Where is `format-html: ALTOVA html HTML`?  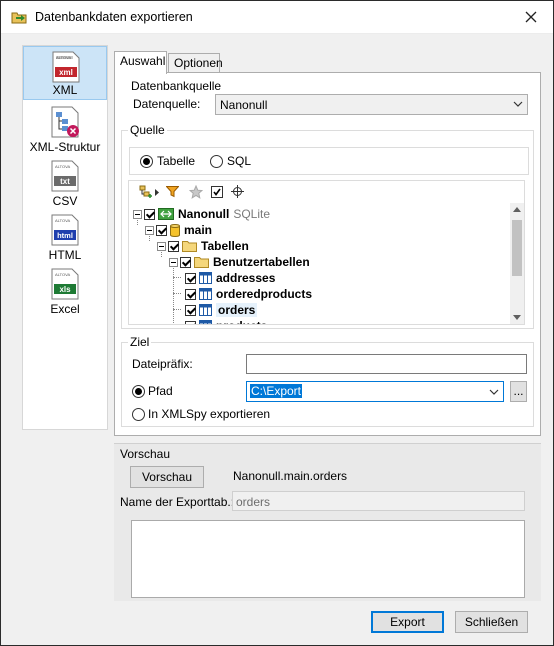
format-html: ALTOVA html HTML is located at coordinates (65, 237).